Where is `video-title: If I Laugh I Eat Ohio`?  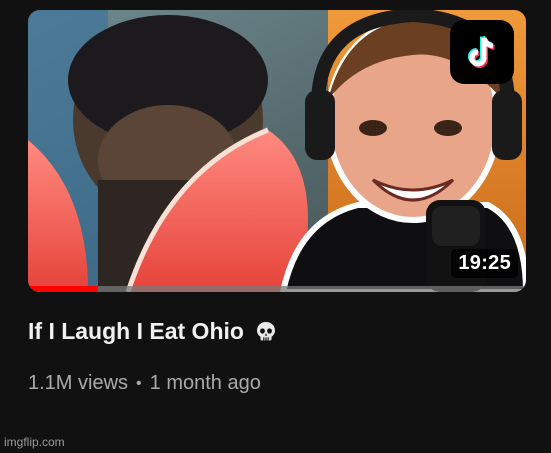 video-title: If I Laugh I Eat Ohio is located at coordinates (136, 331).